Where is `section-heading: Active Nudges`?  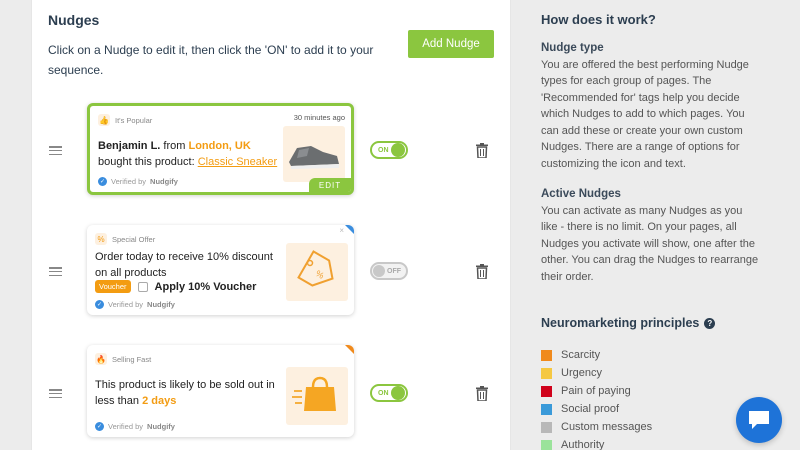
section-heading: Active Nudges is located at coordinates (581, 194).